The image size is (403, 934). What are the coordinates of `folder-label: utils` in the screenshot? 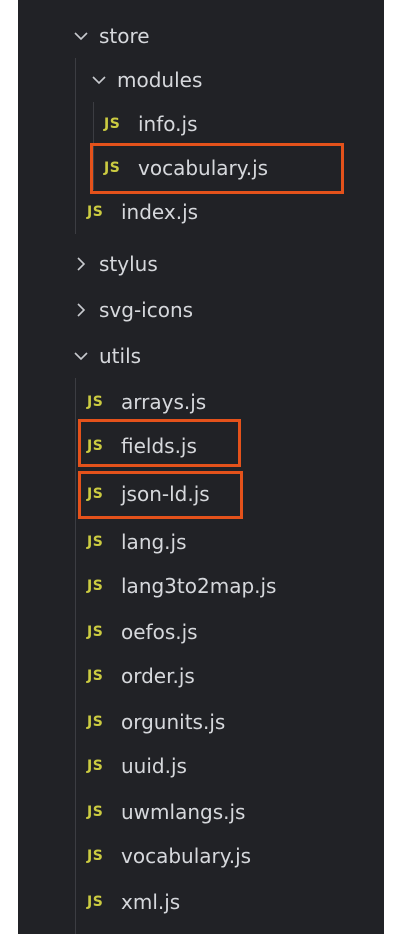 It's located at (120, 356).